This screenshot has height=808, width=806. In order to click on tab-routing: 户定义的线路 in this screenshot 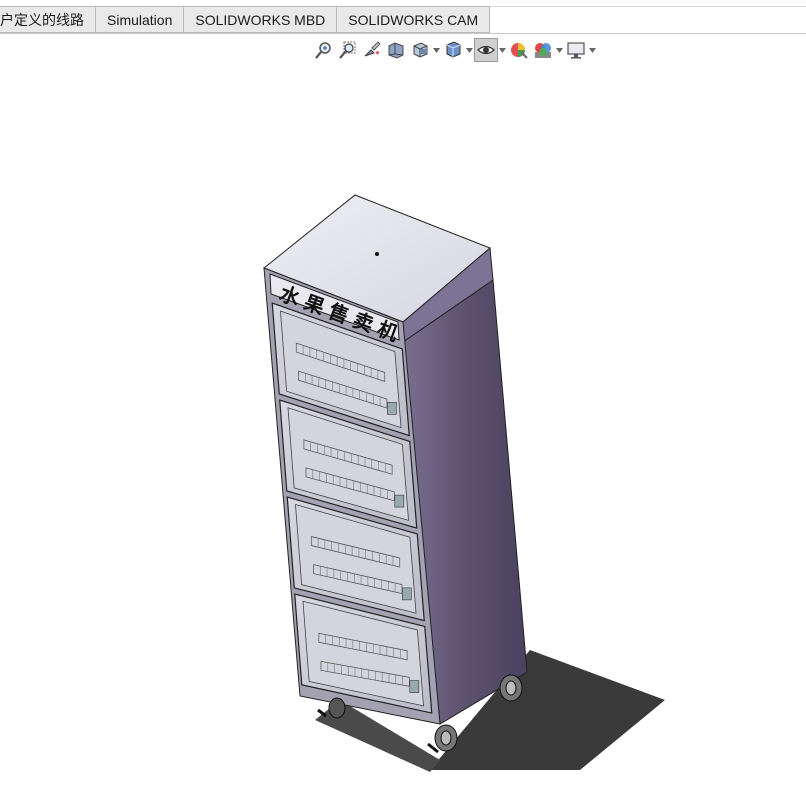, I will do `click(48, 19)`.